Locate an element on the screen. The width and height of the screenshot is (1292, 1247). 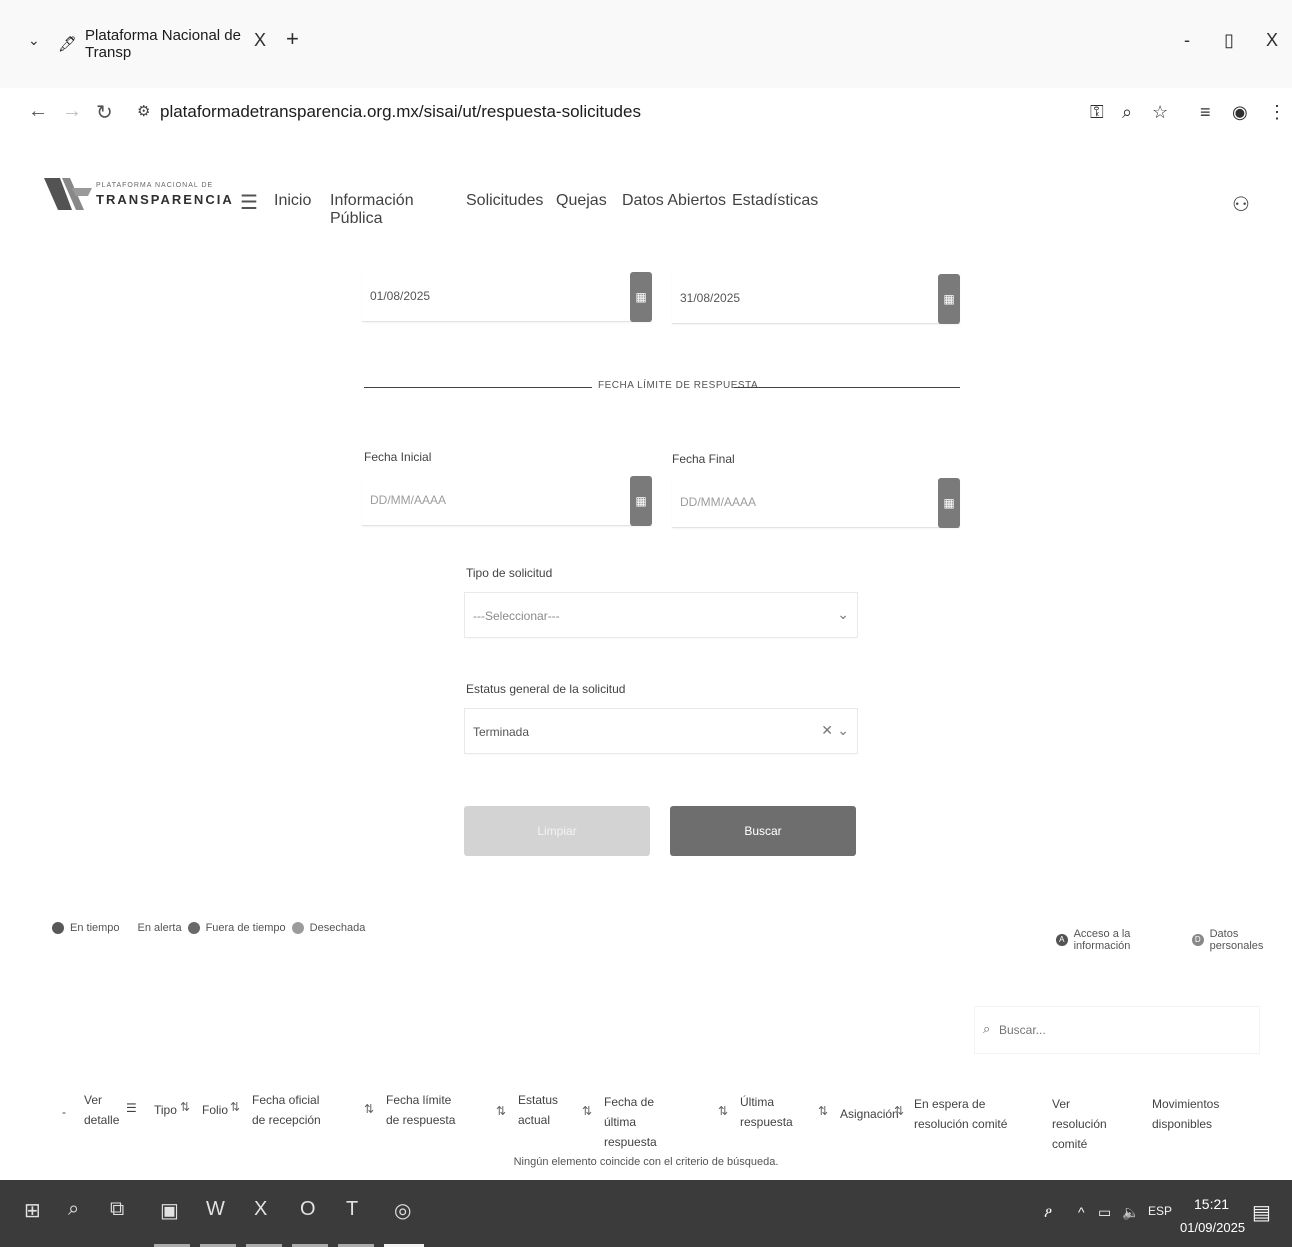
clock-time: 15:21 is located at coordinates (1211, 1204).